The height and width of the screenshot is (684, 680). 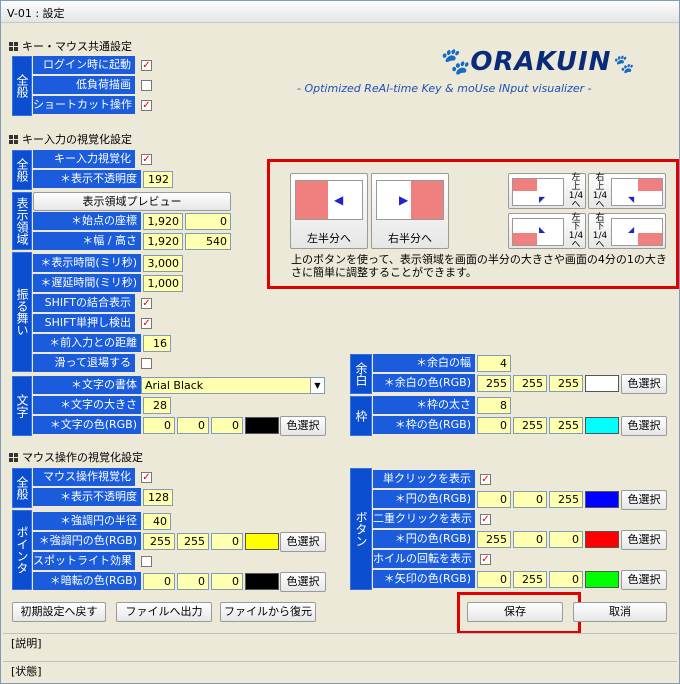 What do you see at coordinates (84, 85) in the screenshot?
I see `low-load-label: 低負荷描画` at bounding box center [84, 85].